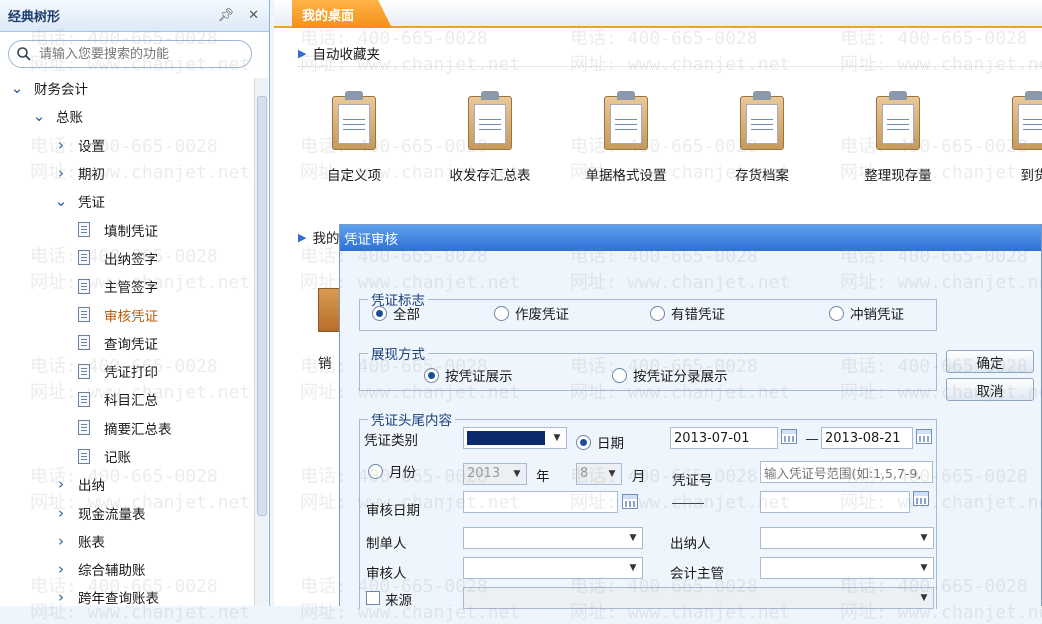 This screenshot has height=624, width=1042. I want to click on display-by-entry-radio: 按凭证分录展示, so click(670, 375).